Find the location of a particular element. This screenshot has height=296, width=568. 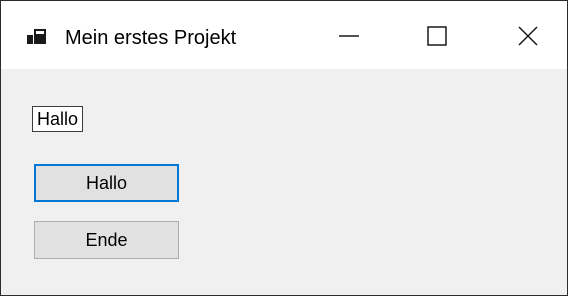

close-icon is located at coordinates (528, 38).